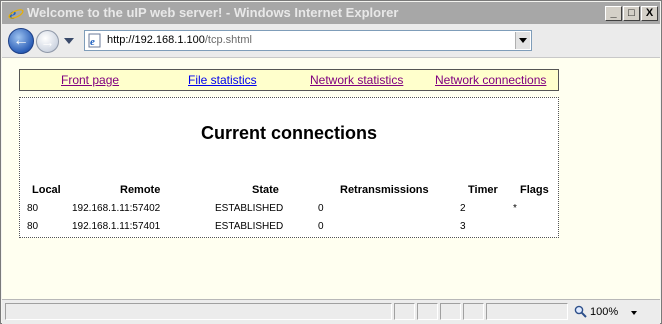 The width and height of the screenshot is (662, 324). I want to click on back-button: ←, so click(21, 41).